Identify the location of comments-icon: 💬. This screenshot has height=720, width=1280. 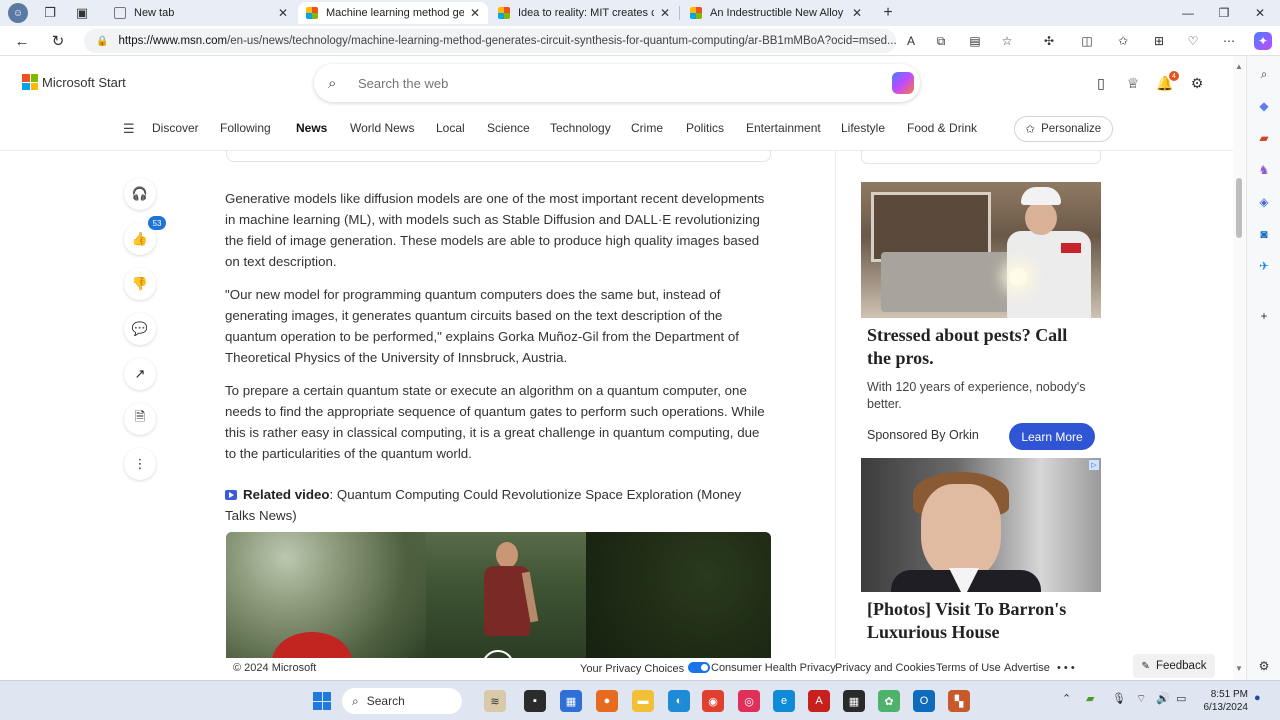
(140, 329).